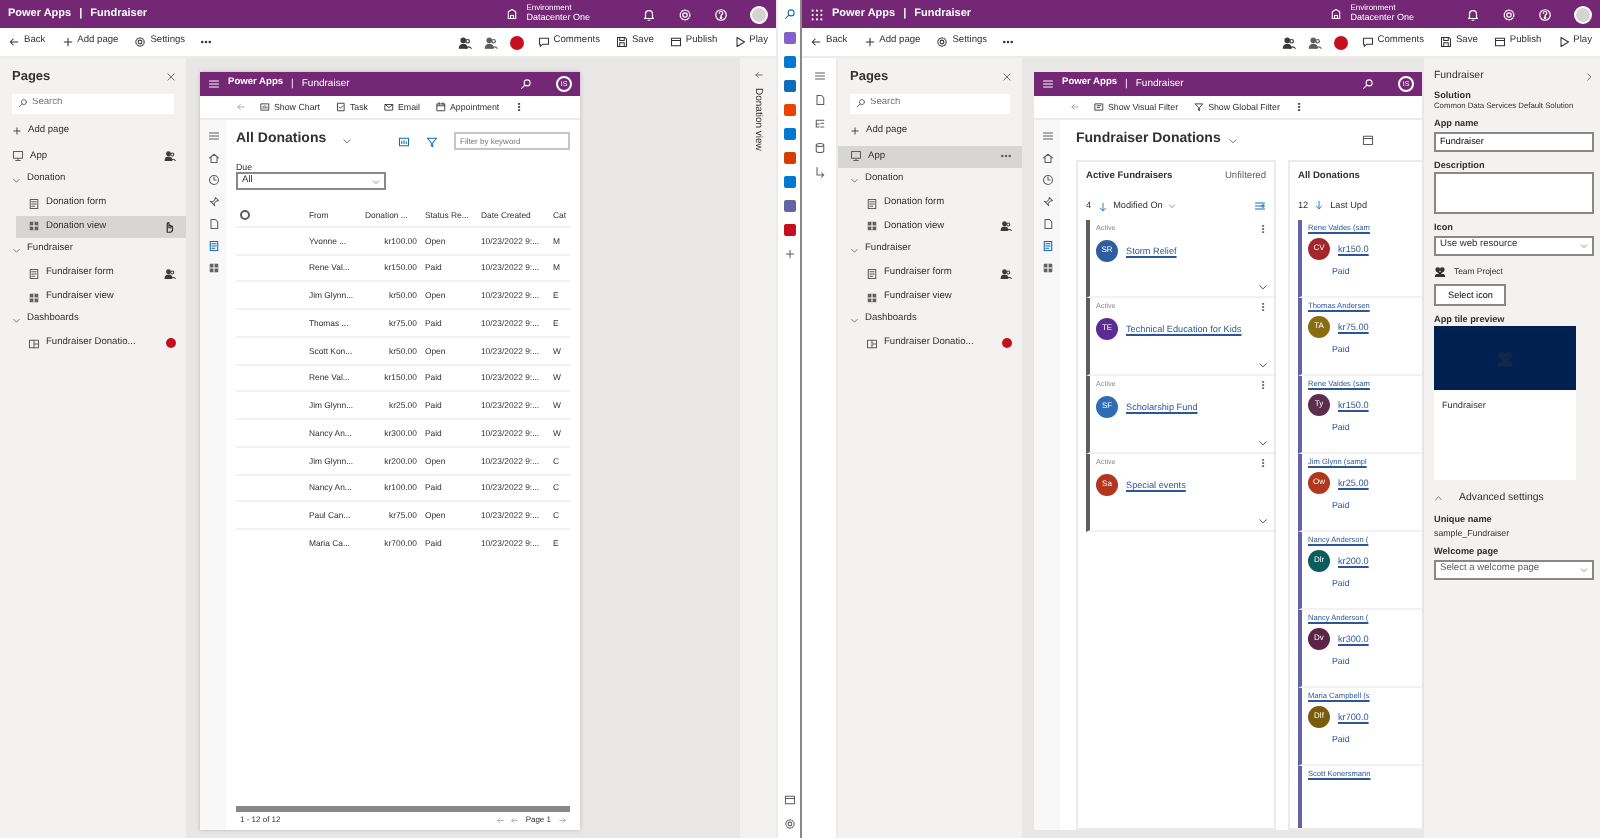 The image size is (1600, 838). What do you see at coordinates (1099, 107) in the screenshot?
I see `visual-filter-icon` at bounding box center [1099, 107].